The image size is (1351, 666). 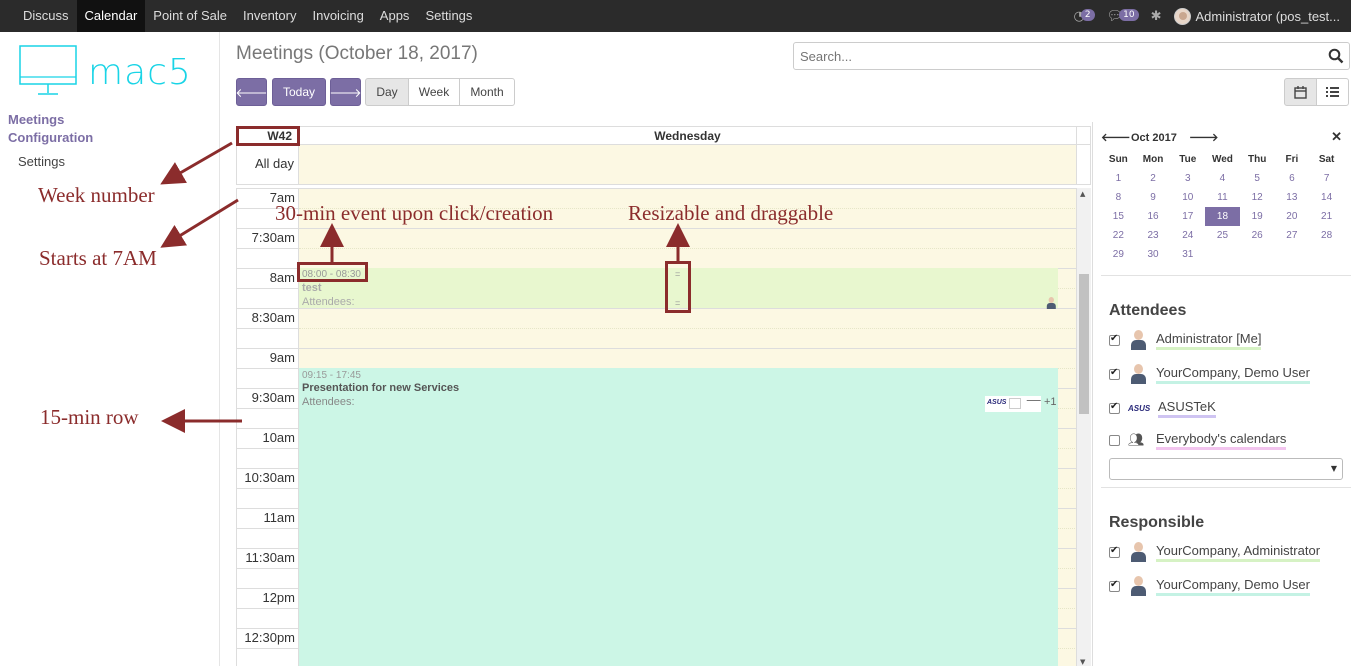 What do you see at coordinates (395, 16) in the screenshot?
I see `menu-apps: Apps` at bounding box center [395, 16].